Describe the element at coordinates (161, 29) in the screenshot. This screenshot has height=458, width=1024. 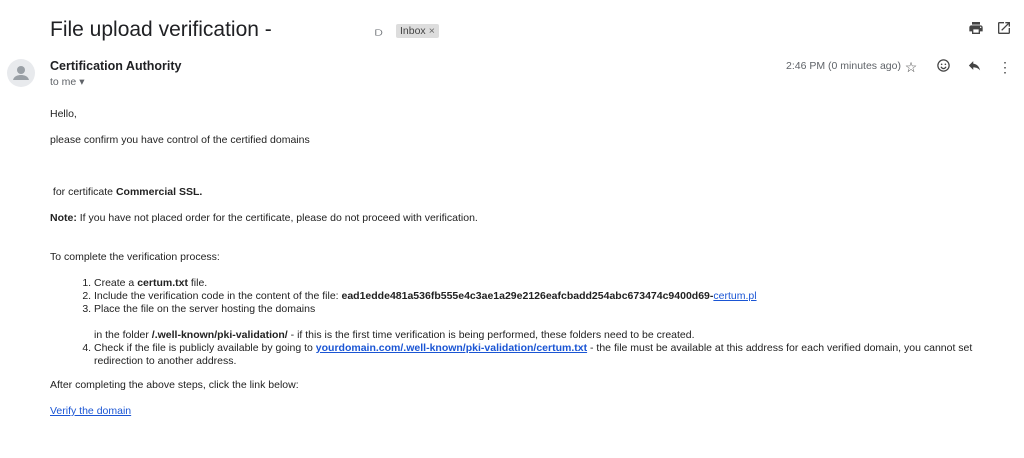
I see `email-subject: File upload verification -` at that location.